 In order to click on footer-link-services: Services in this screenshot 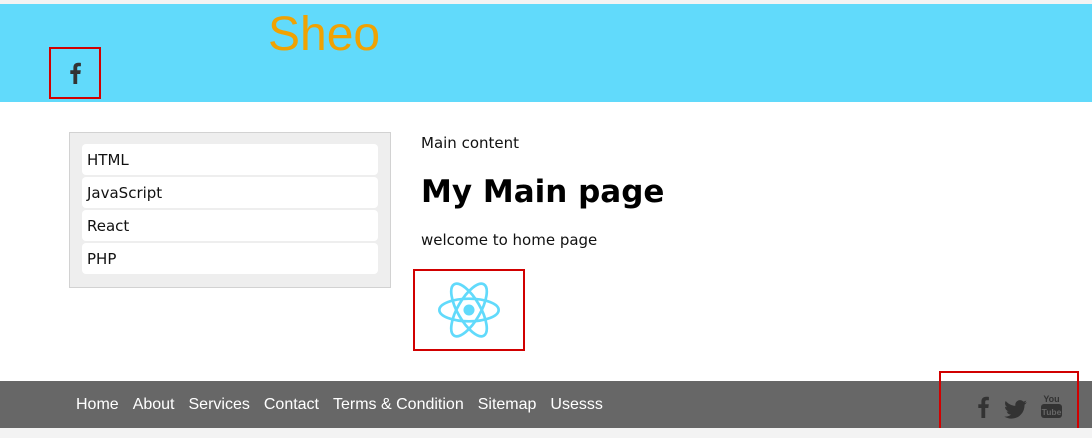, I will do `click(219, 405)`.